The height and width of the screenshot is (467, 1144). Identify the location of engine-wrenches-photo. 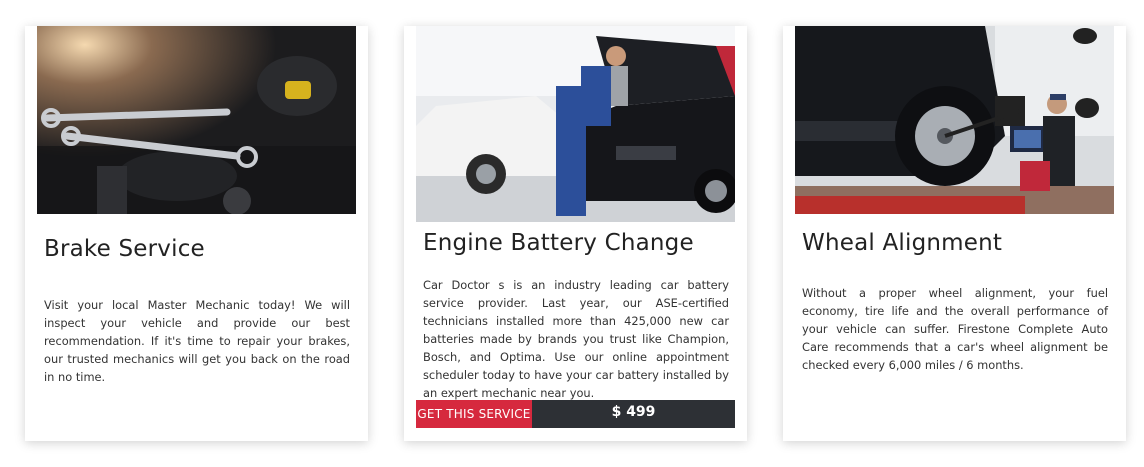
(196, 120).